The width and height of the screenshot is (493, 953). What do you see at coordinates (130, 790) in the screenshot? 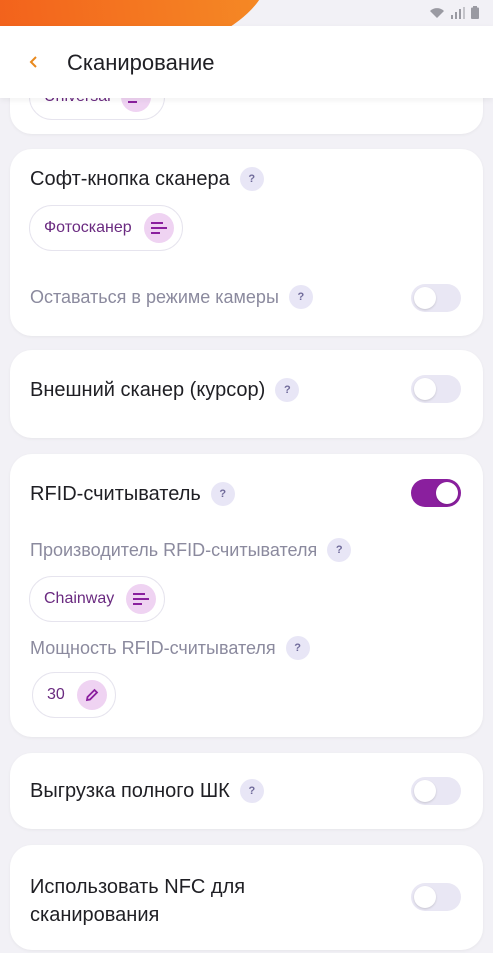
I see `full-barcode-title: Выгрузка полного ШК` at bounding box center [130, 790].